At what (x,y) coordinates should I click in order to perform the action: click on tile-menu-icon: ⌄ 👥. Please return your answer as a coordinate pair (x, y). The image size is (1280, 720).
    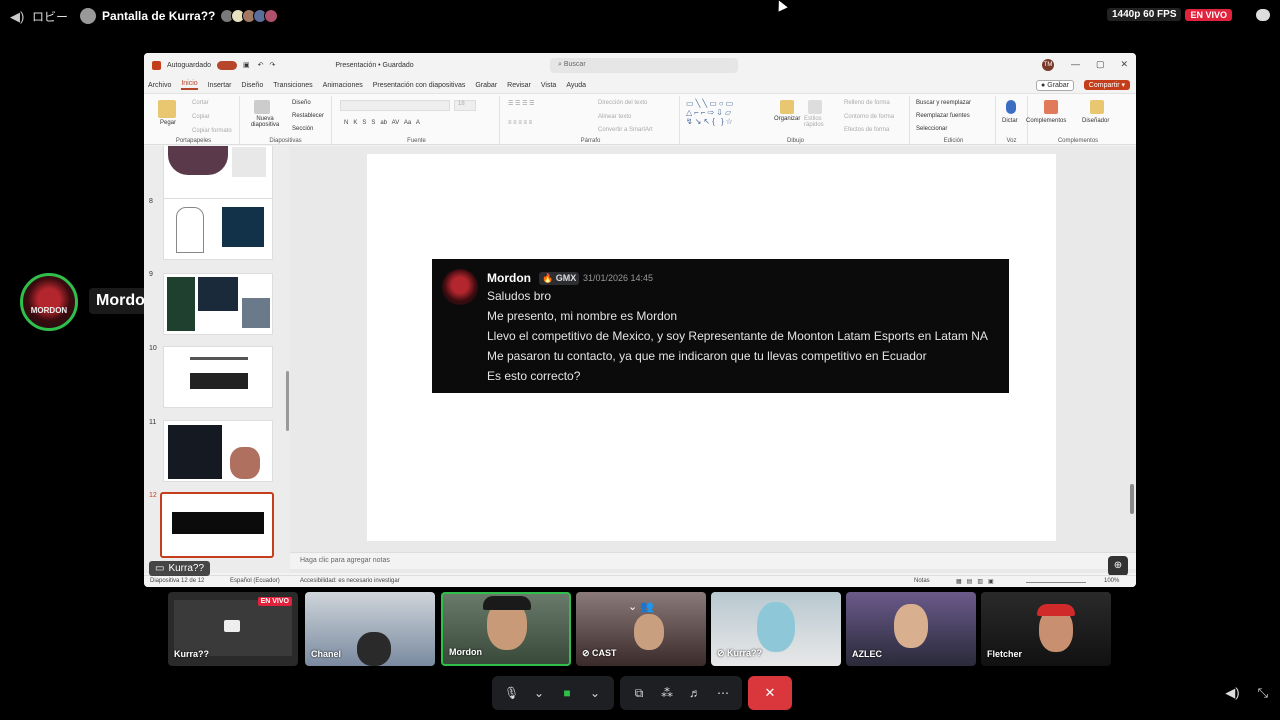
    Looking at the image, I should click on (641, 606).